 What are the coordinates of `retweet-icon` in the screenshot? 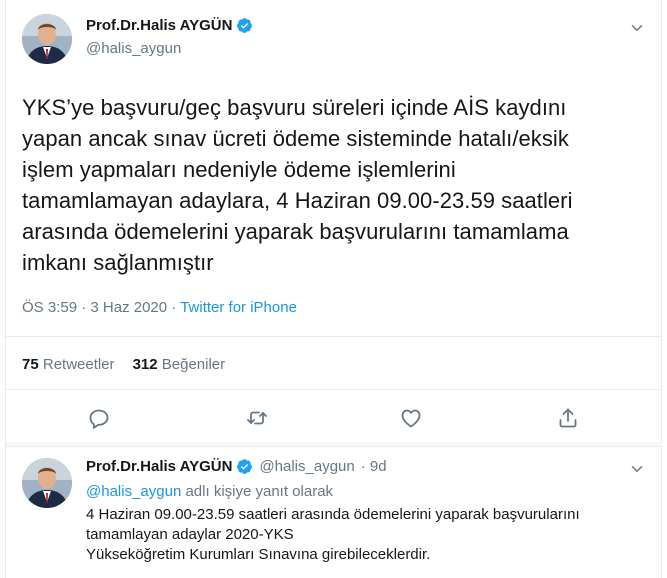 It's located at (257, 418).